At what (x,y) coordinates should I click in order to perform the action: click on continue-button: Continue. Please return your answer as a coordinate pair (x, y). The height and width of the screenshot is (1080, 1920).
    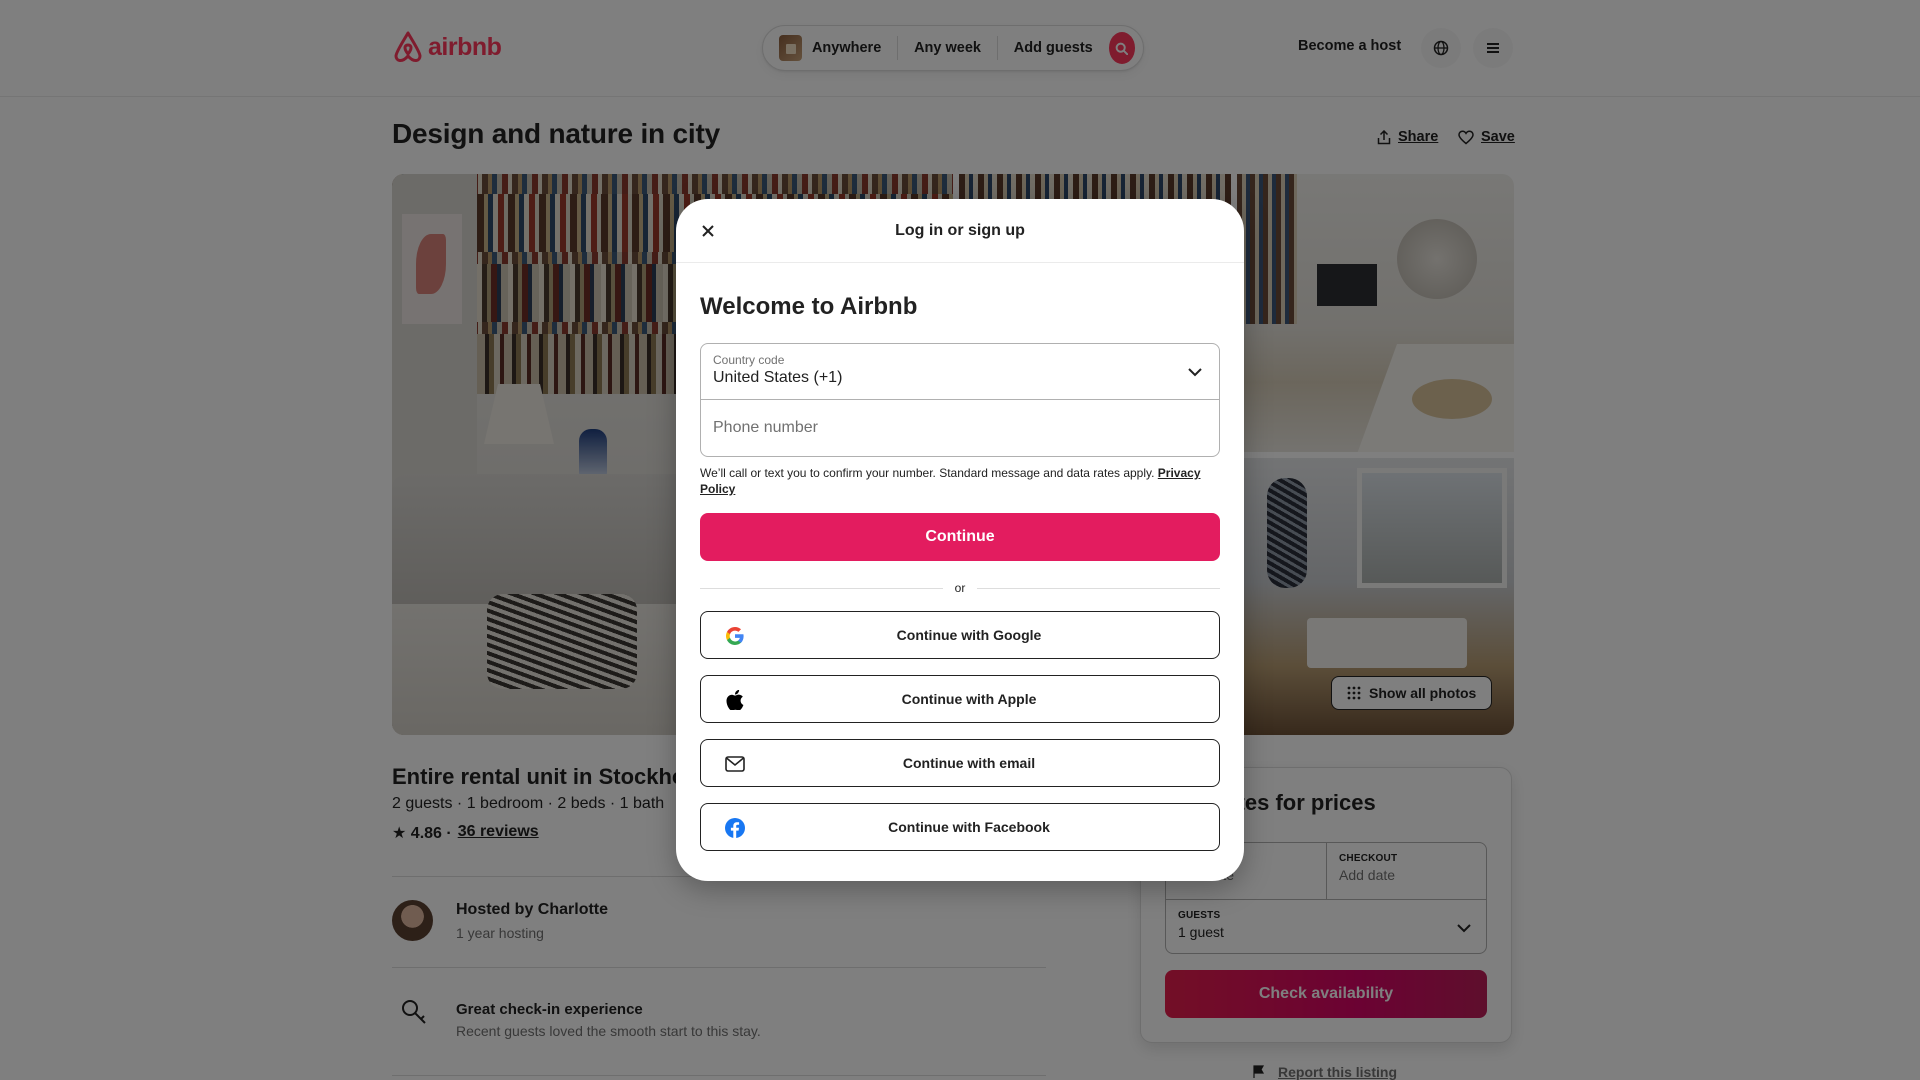
    Looking at the image, I should click on (960, 537).